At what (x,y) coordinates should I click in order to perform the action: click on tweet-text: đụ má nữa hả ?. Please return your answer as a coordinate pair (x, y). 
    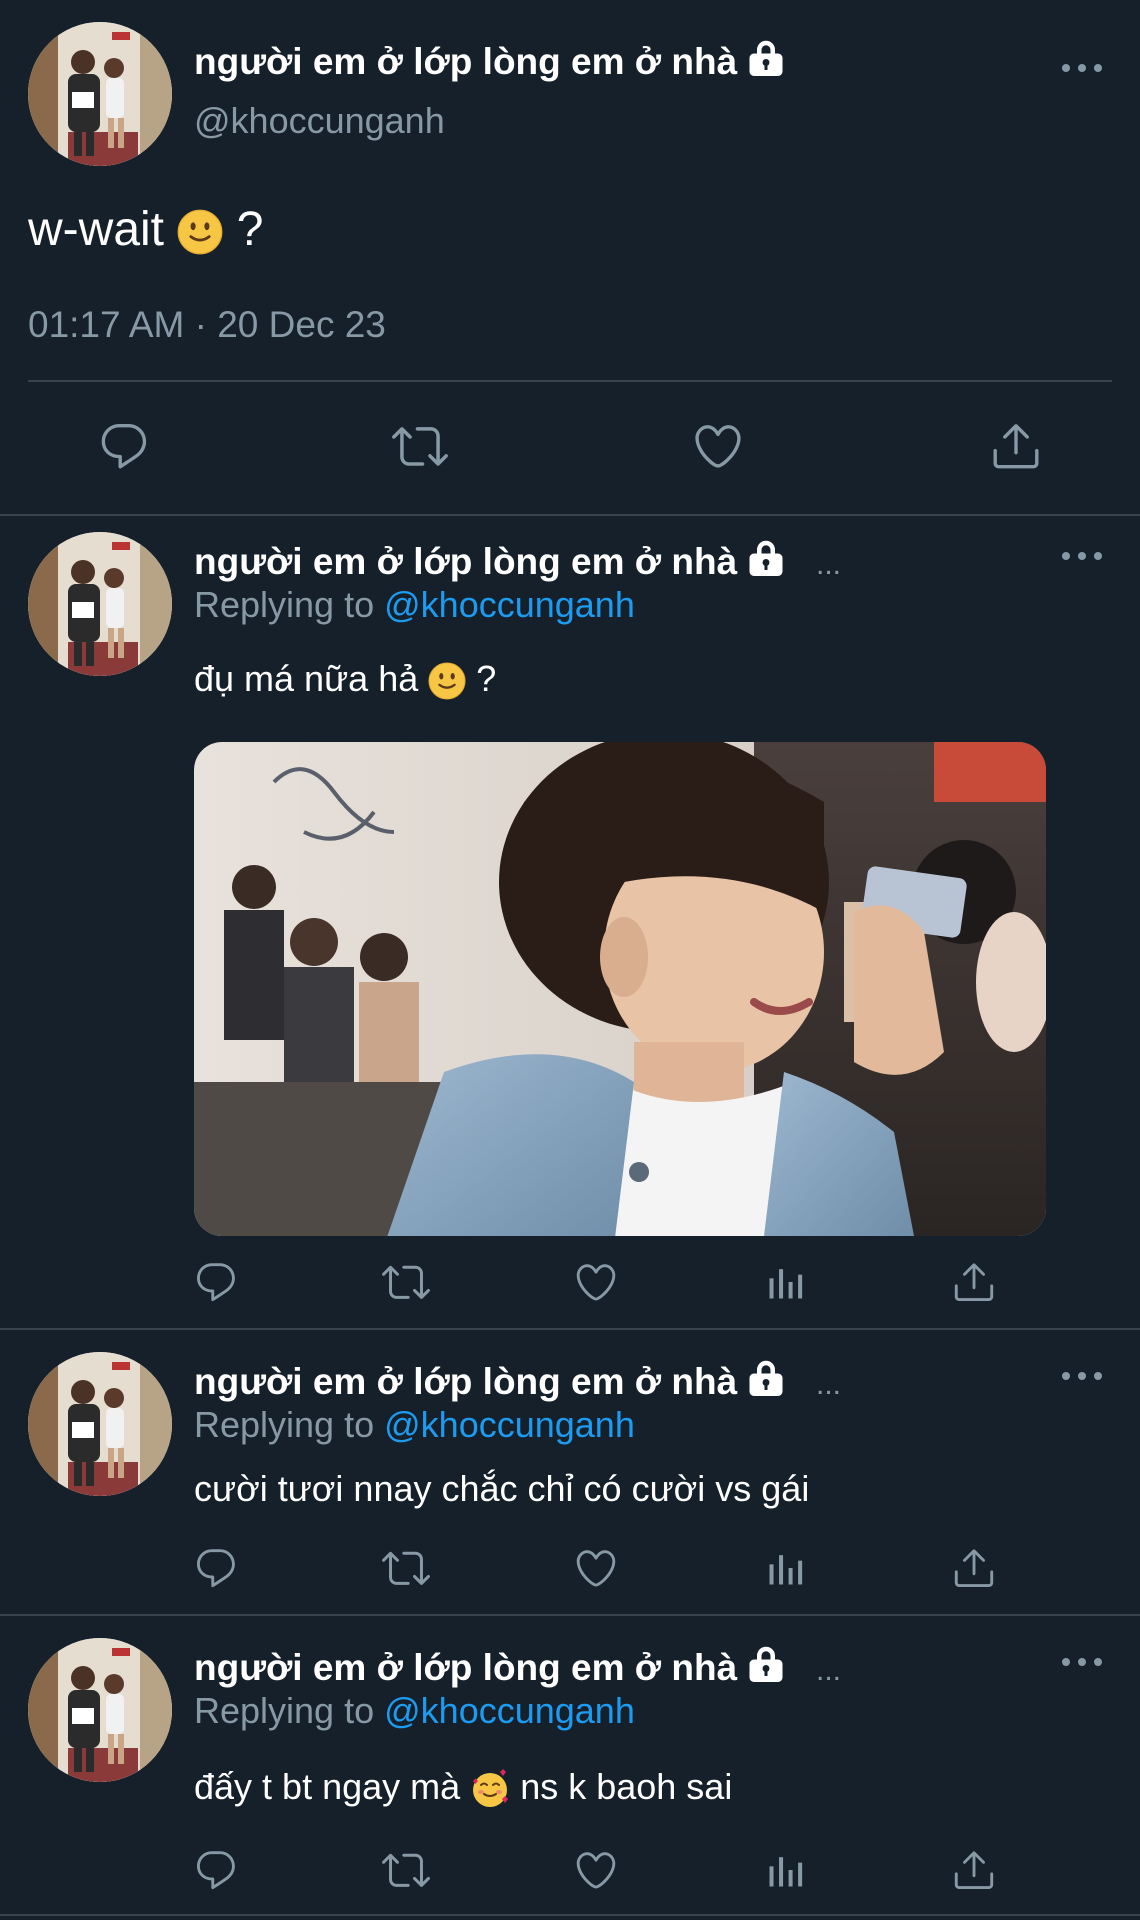
    Looking at the image, I should click on (345, 679).